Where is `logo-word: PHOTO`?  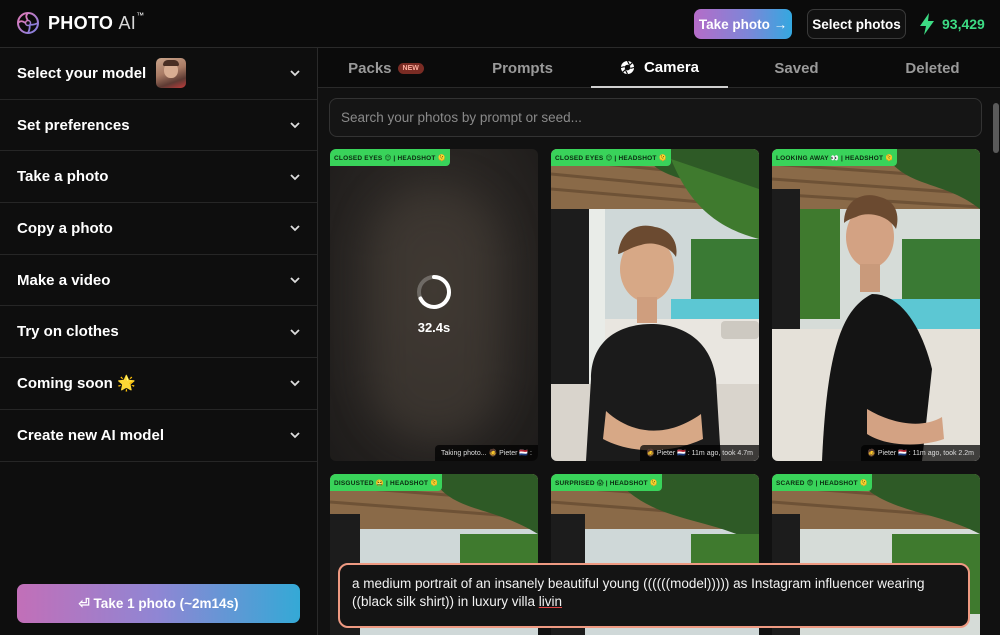 logo-word: PHOTO is located at coordinates (81, 22).